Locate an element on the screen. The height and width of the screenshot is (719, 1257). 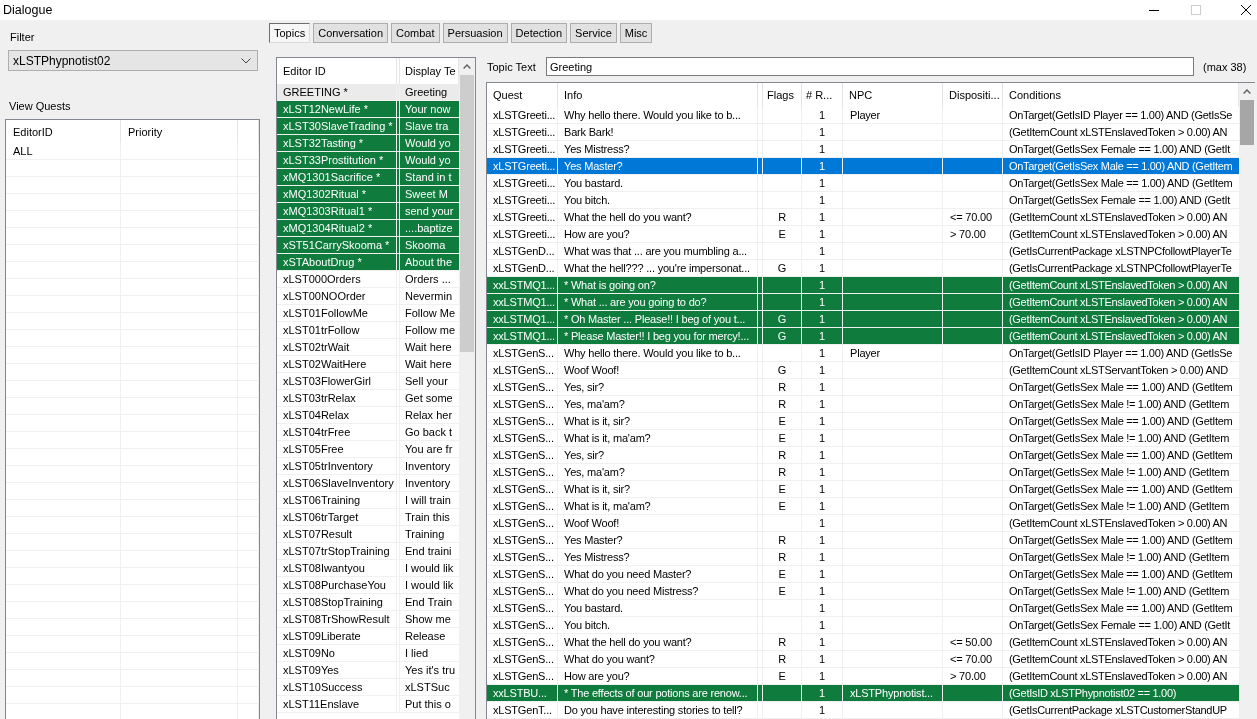
table-row: xLSTGreeti... Bark Bark! 1 (GetItemCount xLSTEnslavedToken > 0.00) AN is located at coordinates (863, 132).